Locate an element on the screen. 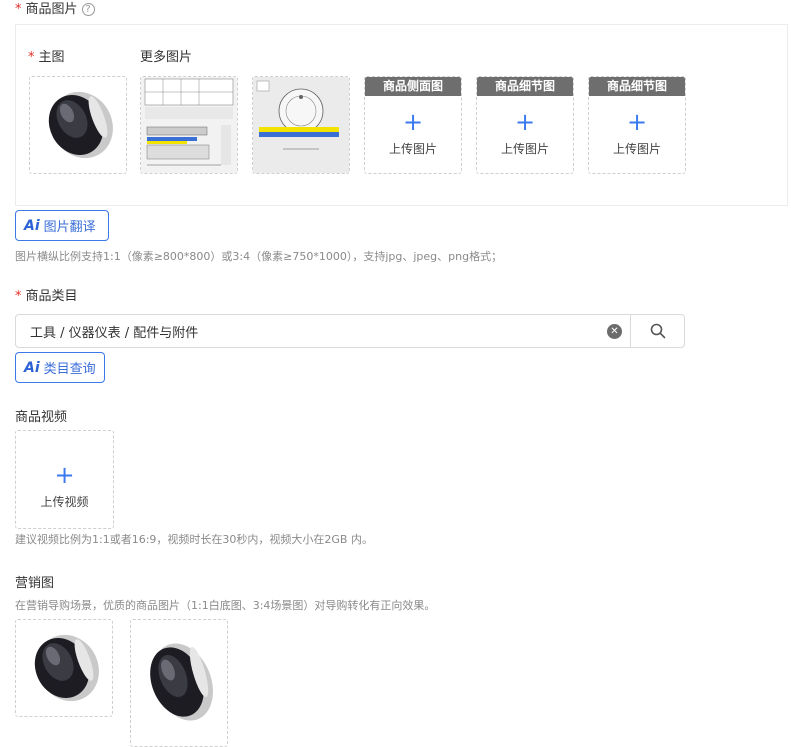 This screenshot has height=747, width=791. images-section-label: 商品图片 is located at coordinates (51, 9).